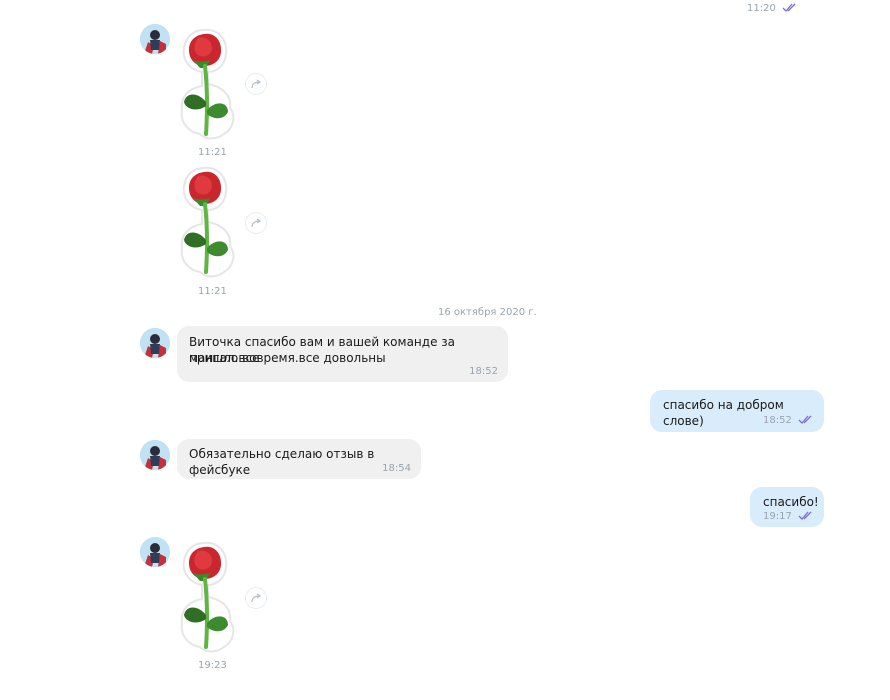  What do you see at coordinates (396, 468) in the screenshot?
I see `message-time: 18:54` at bounding box center [396, 468].